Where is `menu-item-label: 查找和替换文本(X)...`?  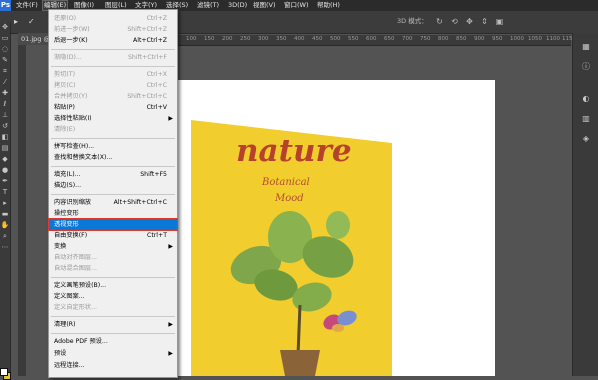 menu-item-label: 查找和替换文本(X)... is located at coordinates (83, 157).